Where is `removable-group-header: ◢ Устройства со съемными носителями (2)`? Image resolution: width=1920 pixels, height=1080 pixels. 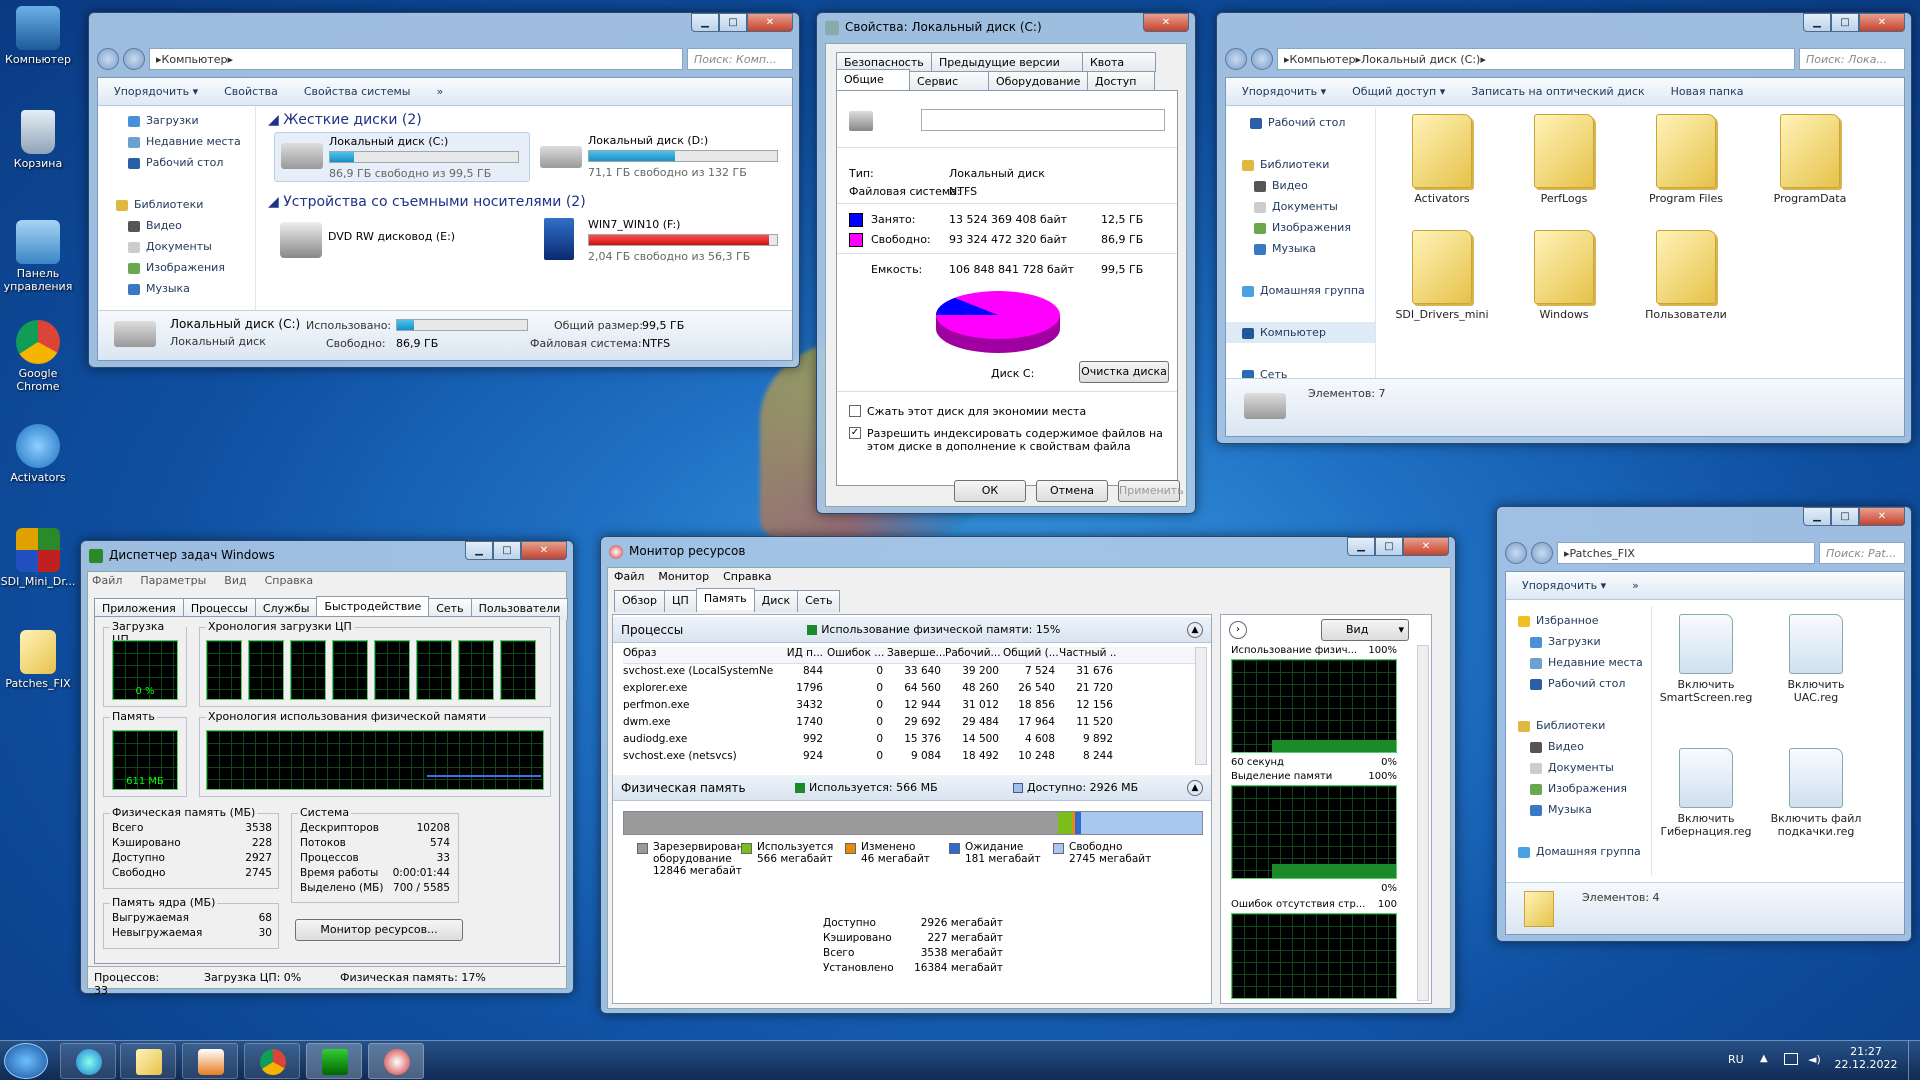
removable-group-header: ◢ Устройства со съемными носителями (2) is located at coordinates (427, 202).